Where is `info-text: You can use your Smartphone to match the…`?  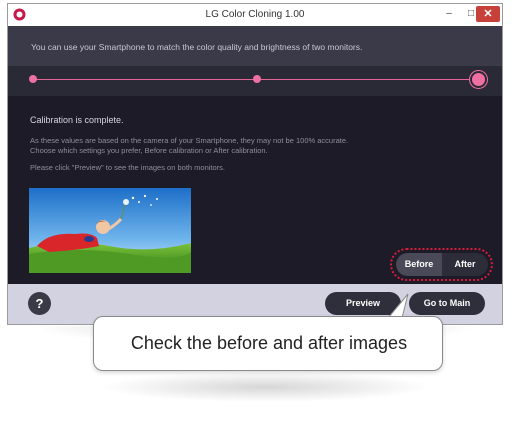
info-text: You can use your Smartphone to match the… is located at coordinates (197, 47).